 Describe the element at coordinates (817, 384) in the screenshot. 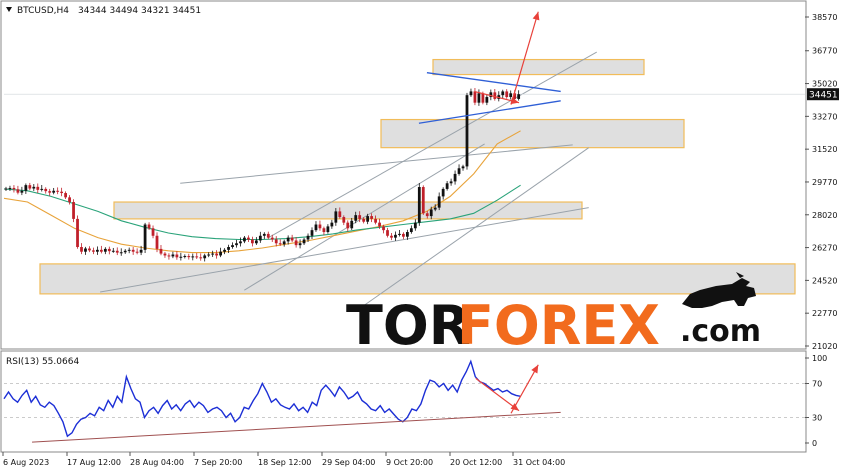

I see `rsi-tick-label: 70` at that location.